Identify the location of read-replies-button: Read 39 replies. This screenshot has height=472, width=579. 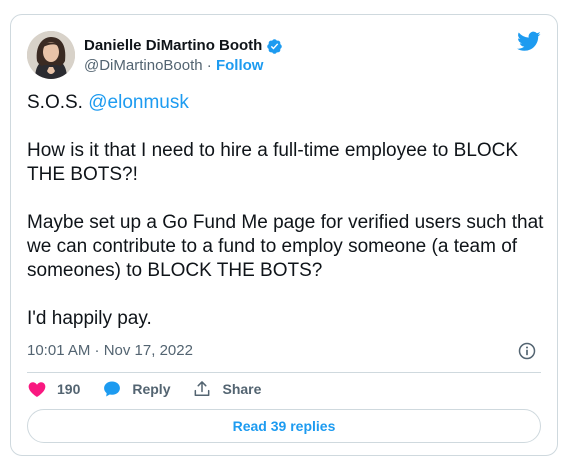
(284, 426).